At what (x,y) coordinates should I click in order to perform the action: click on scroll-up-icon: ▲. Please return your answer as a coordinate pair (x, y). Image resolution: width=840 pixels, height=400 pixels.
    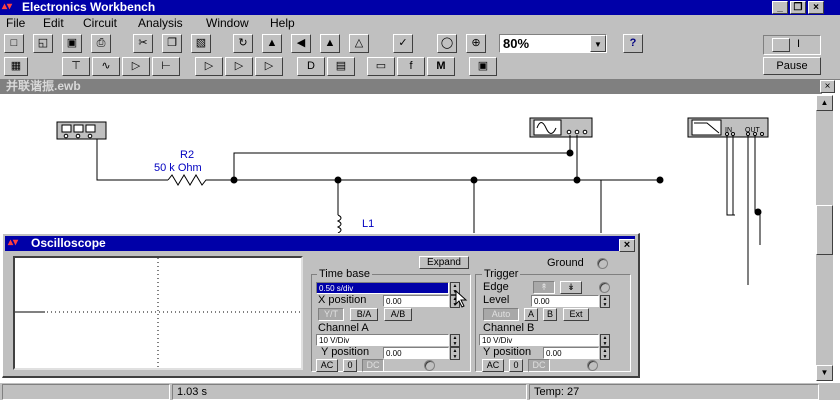
    Looking at the image, I should click on (824, 103).